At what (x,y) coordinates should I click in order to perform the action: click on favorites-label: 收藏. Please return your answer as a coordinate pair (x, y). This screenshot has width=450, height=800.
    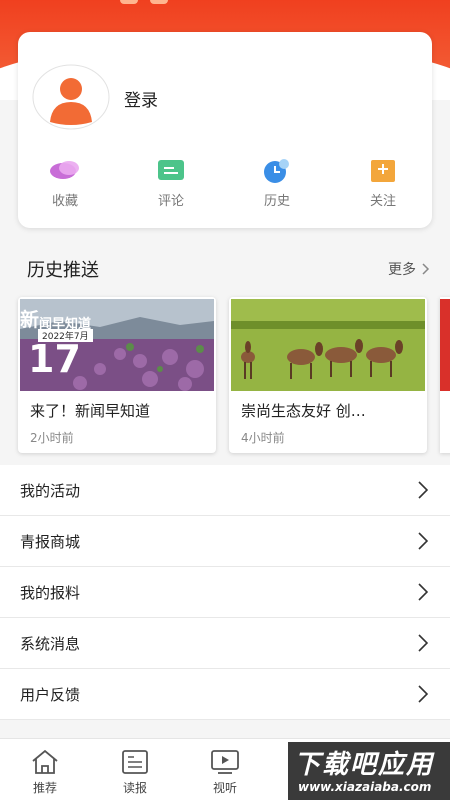
    Looking at the image, I should click on (64, 201).